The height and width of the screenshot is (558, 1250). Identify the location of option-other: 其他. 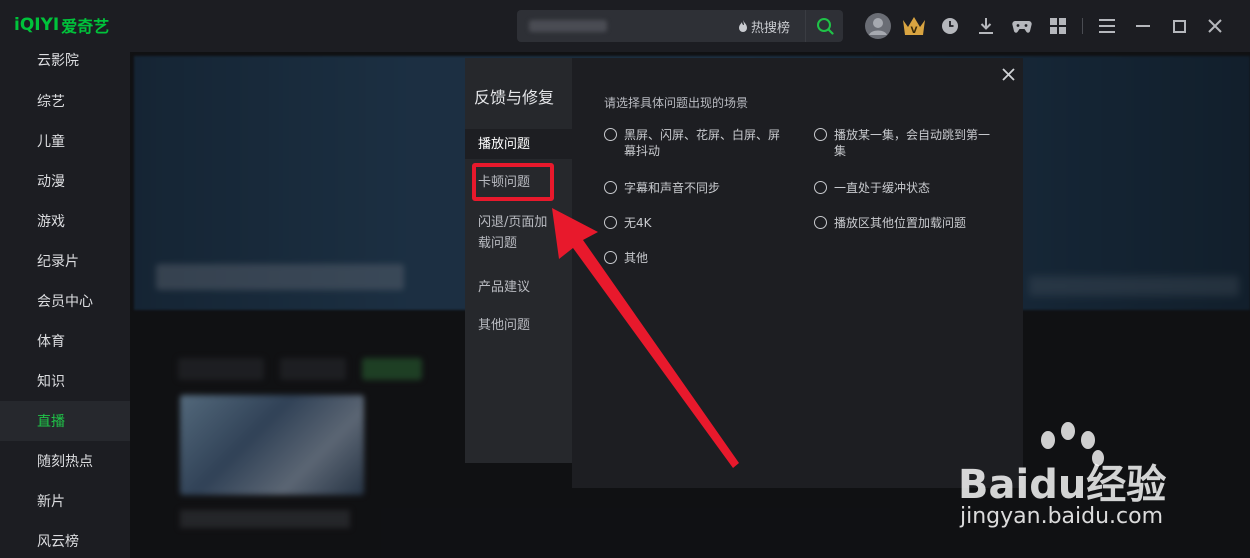
(626, 258).